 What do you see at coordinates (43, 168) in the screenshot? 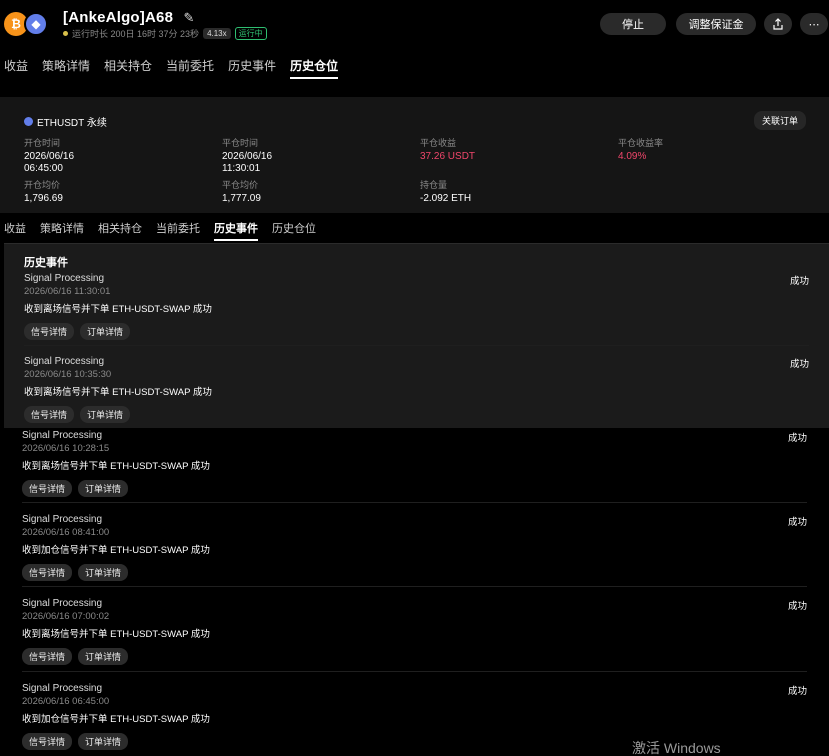
I see `open-time-time: 06:45:00` at bounding box center [43, 168].